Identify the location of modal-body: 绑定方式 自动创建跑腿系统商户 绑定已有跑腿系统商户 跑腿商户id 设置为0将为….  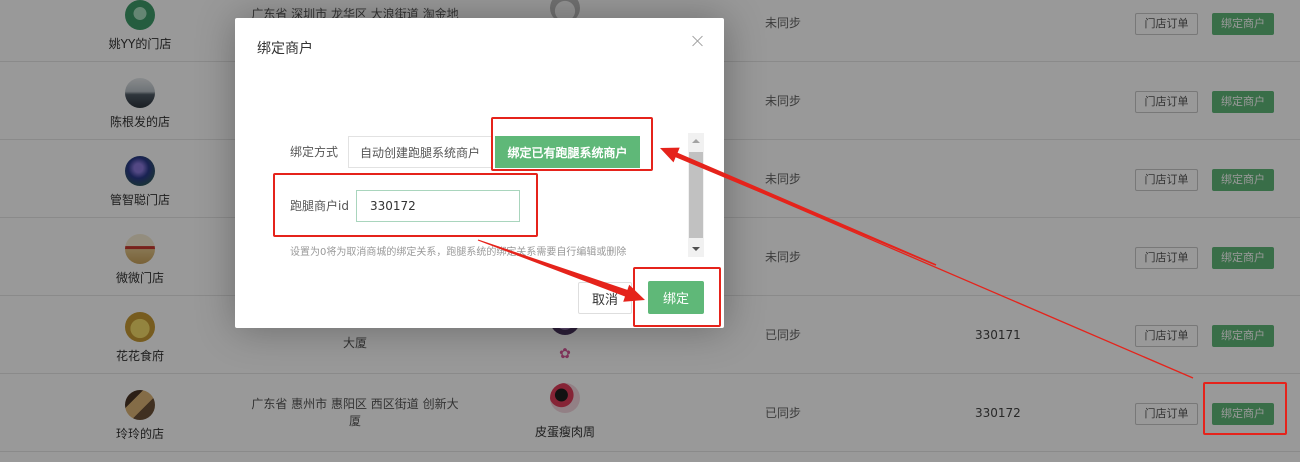
(477, 195).